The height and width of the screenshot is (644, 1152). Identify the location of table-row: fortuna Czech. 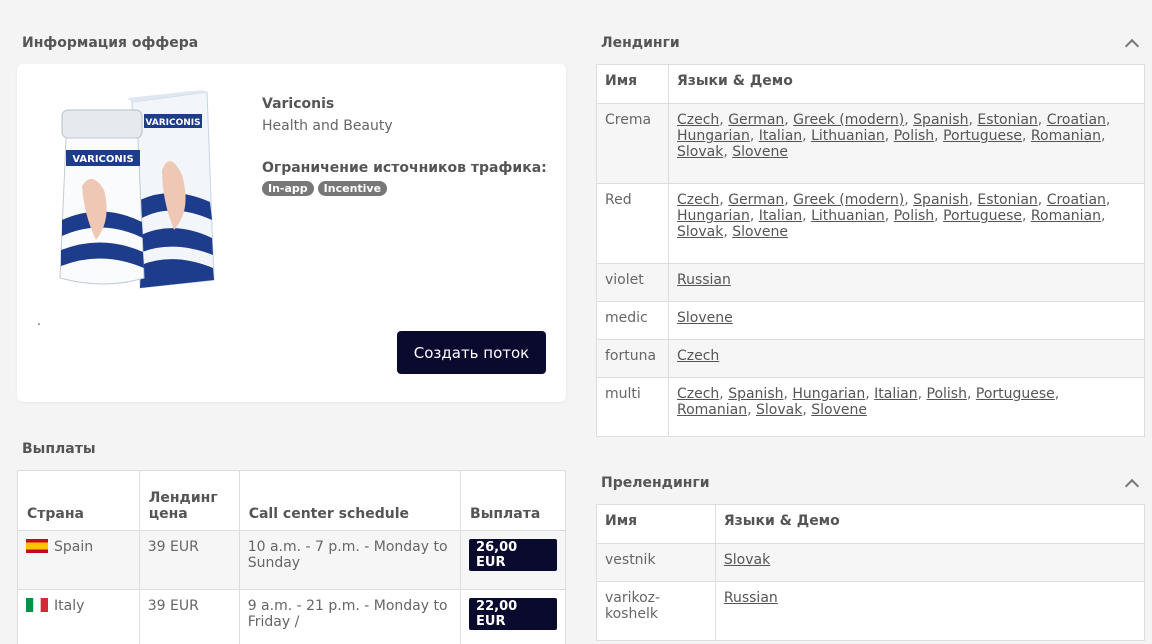
(871, 358).